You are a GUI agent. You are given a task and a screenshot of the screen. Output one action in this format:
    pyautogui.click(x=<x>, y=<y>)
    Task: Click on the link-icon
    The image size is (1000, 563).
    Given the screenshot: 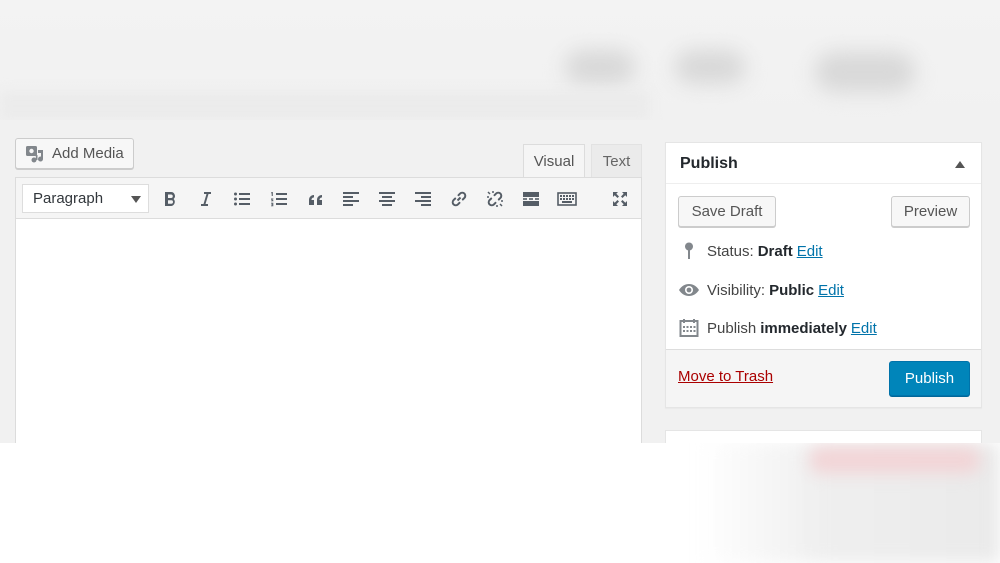 What is the action you would take?
    pyautogui.click(x=459, y=198)
    